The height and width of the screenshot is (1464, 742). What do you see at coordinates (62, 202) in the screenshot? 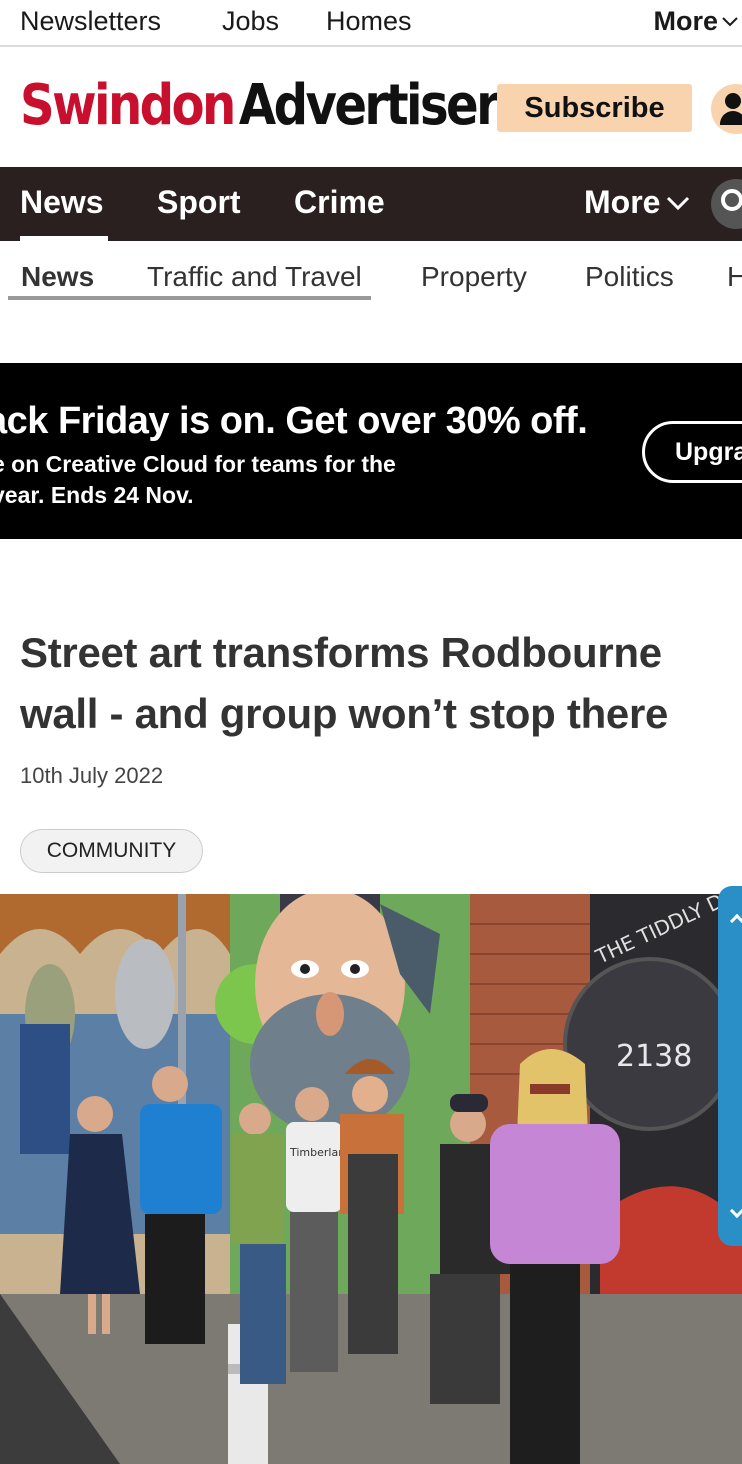
I see `nav-item-news: News` at bounding box center [62, 202].